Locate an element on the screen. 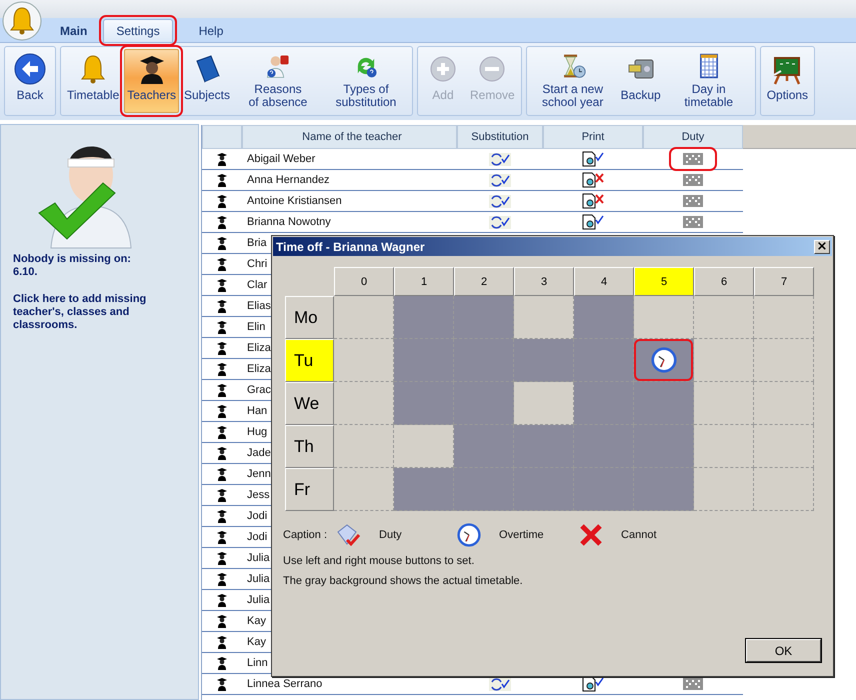 The height and width of the screenshot is (700, 856). hour-header: 7 is located at coordinates (784, 281).